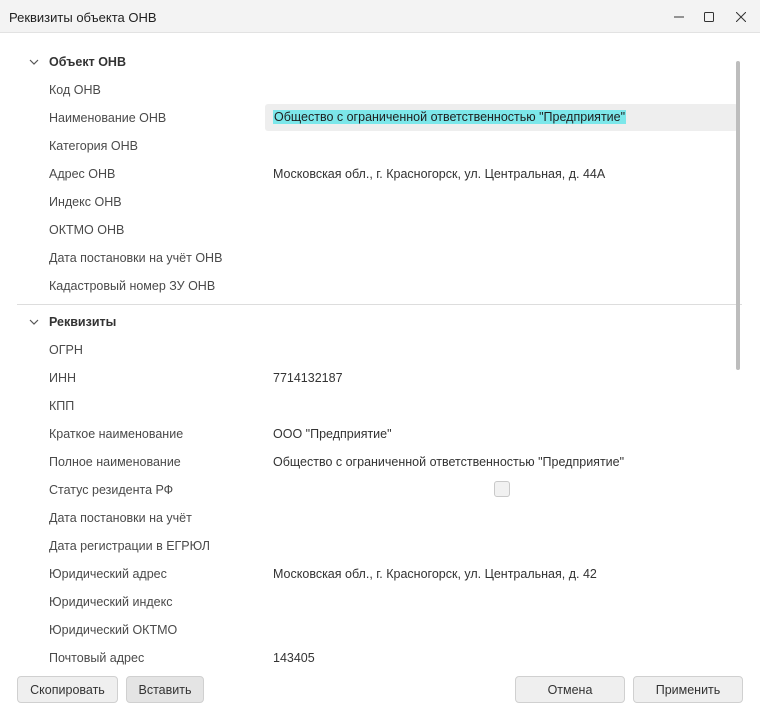 The image size is (760, 720). What do you see at coordinates (115, 462) in the screenshot?
I see `property-label: Полное наименование` at bounding box center [115, 462].